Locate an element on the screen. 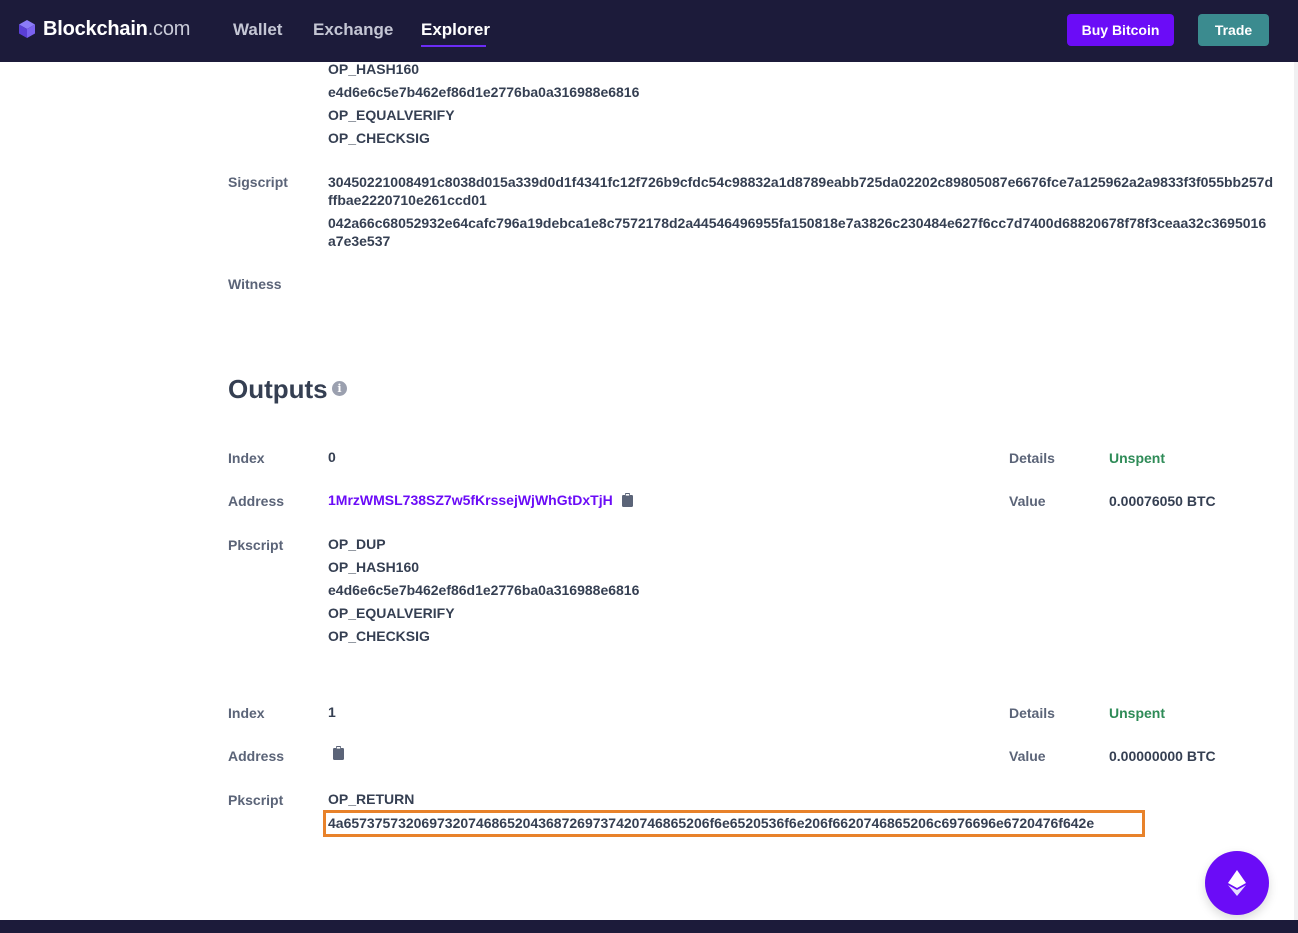 This screenshot has height=933, width=1298. witness-label: Witness is located at coordinates (255, 284).